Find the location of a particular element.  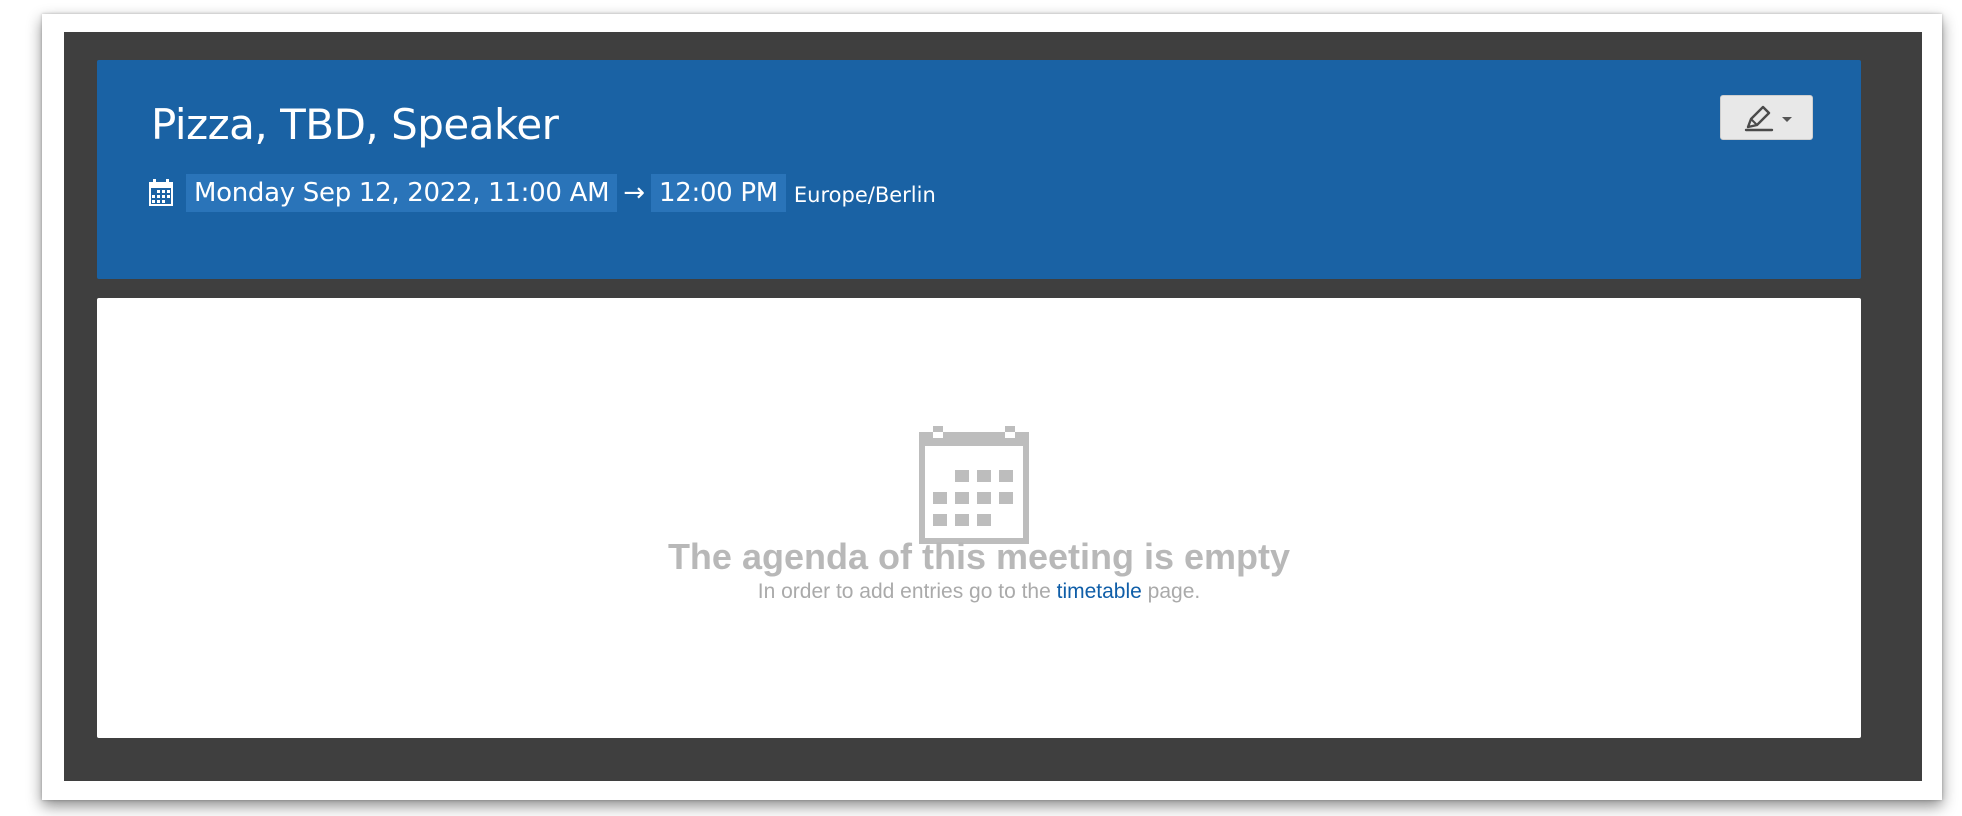

start-datetime: Monday Sep 12, 2022, 11:00 AM is located at coordinates (402, 193).